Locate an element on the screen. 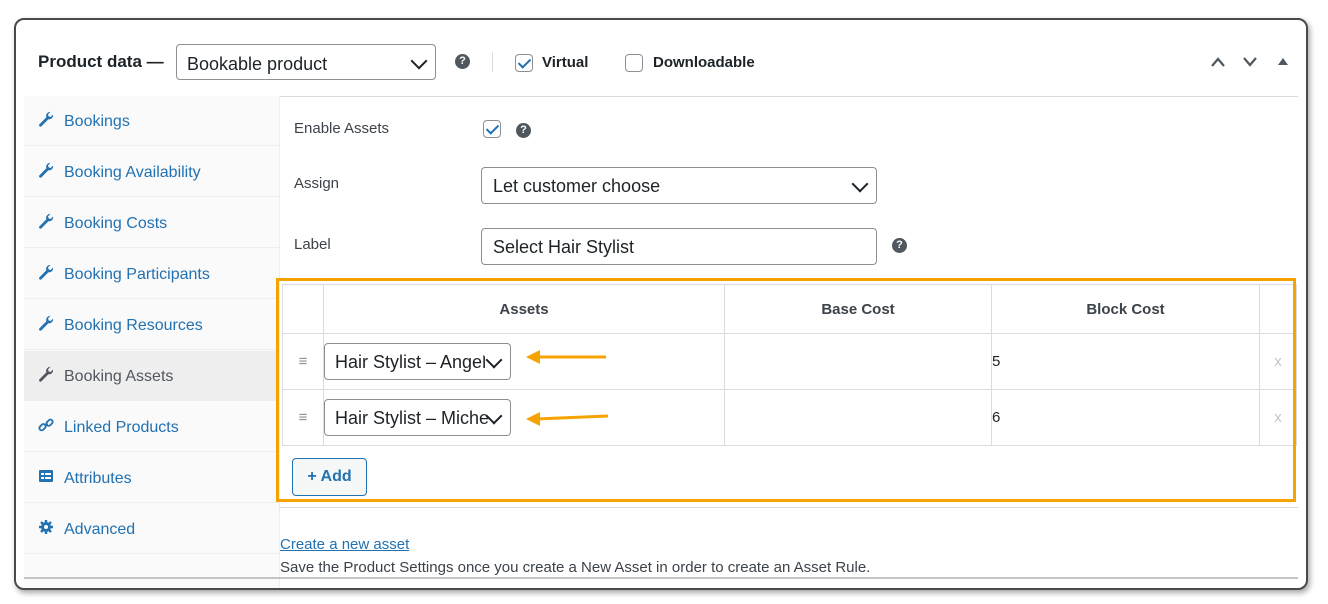  sidebar-item-label: Linked Products is located at coordinates (121, 427).